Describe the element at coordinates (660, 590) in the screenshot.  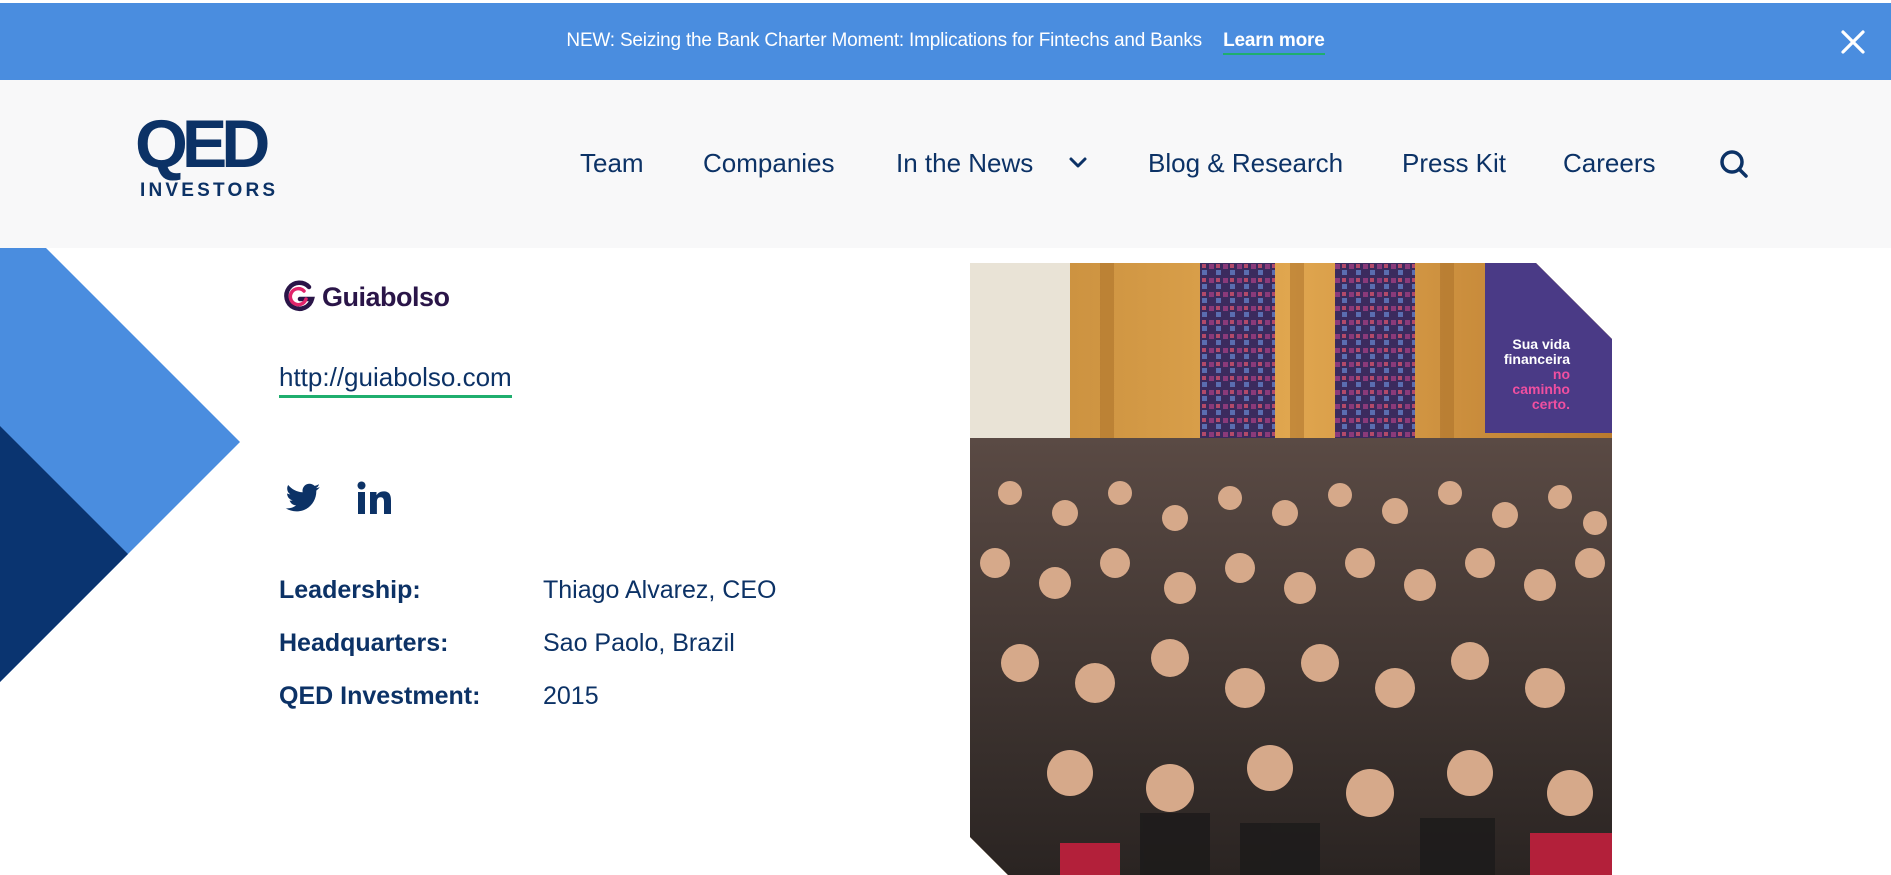
I see `leadership-value: Thiago Alvarez, CEO` at that location.